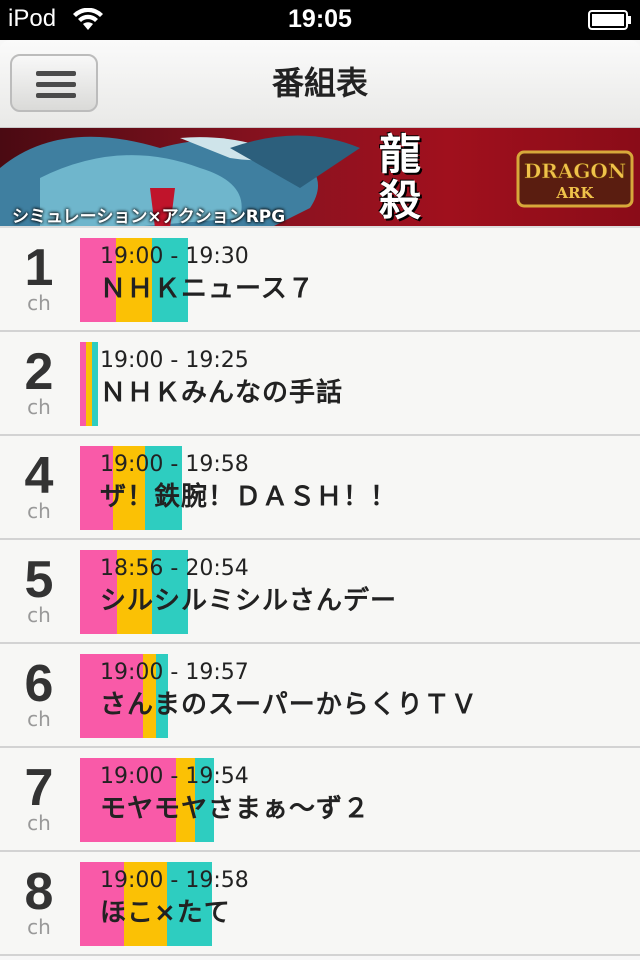  Describe the element at coordinates (39, 372) in the screenshot. I see `channel-number: 2` at that location.